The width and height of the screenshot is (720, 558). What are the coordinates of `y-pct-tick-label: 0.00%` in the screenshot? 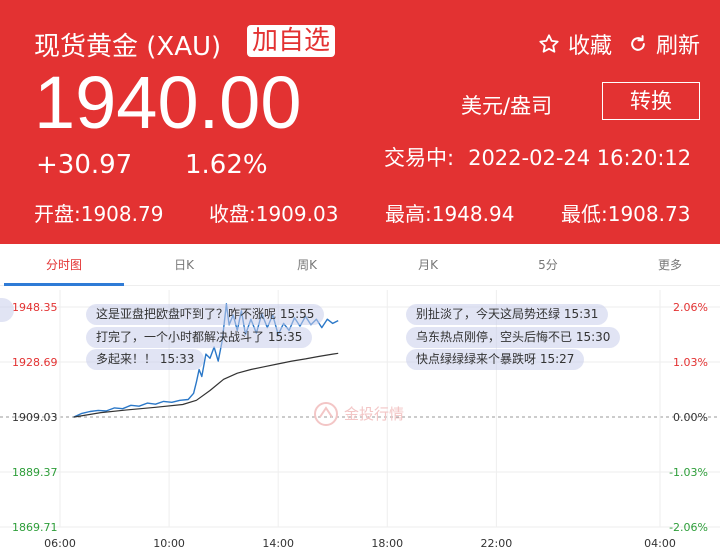 It's located at (690, 417).